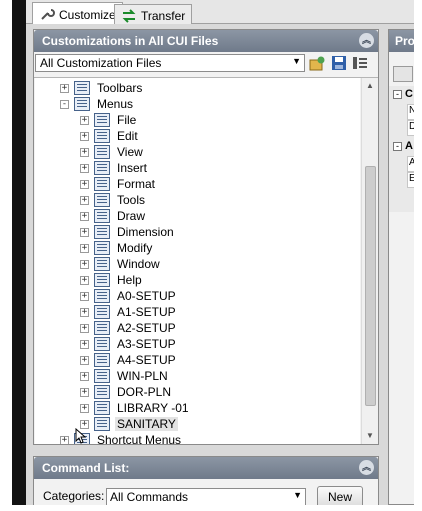 This screenshot has height=511, width=422. Describe the element at coordinates (142, 376) in the screenshot. I see `tree-node-label: WIN-PLN` at that location.